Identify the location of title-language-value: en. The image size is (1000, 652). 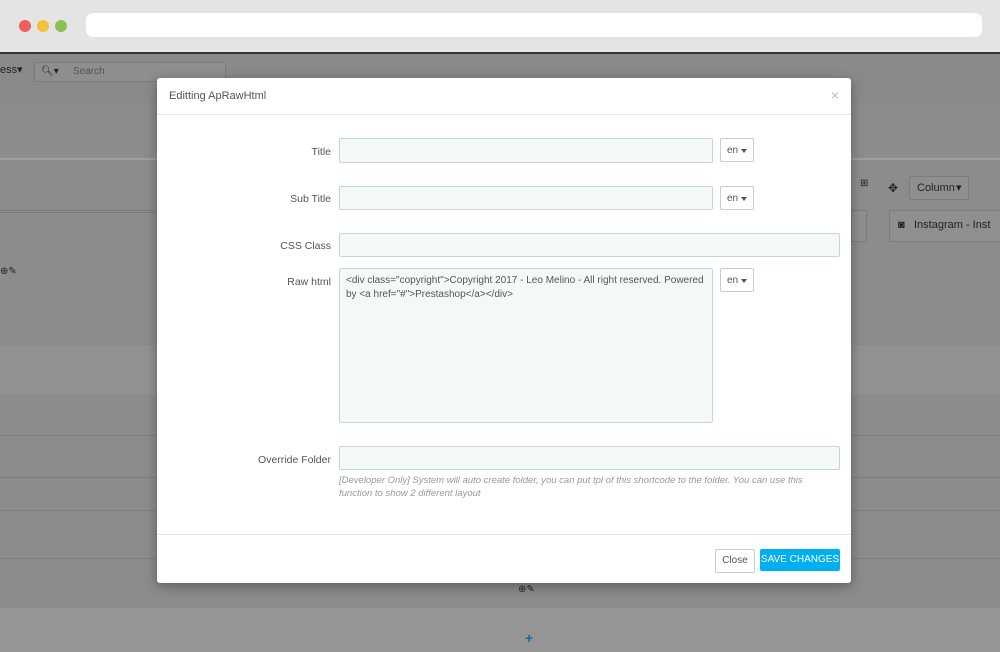
(733, 150).